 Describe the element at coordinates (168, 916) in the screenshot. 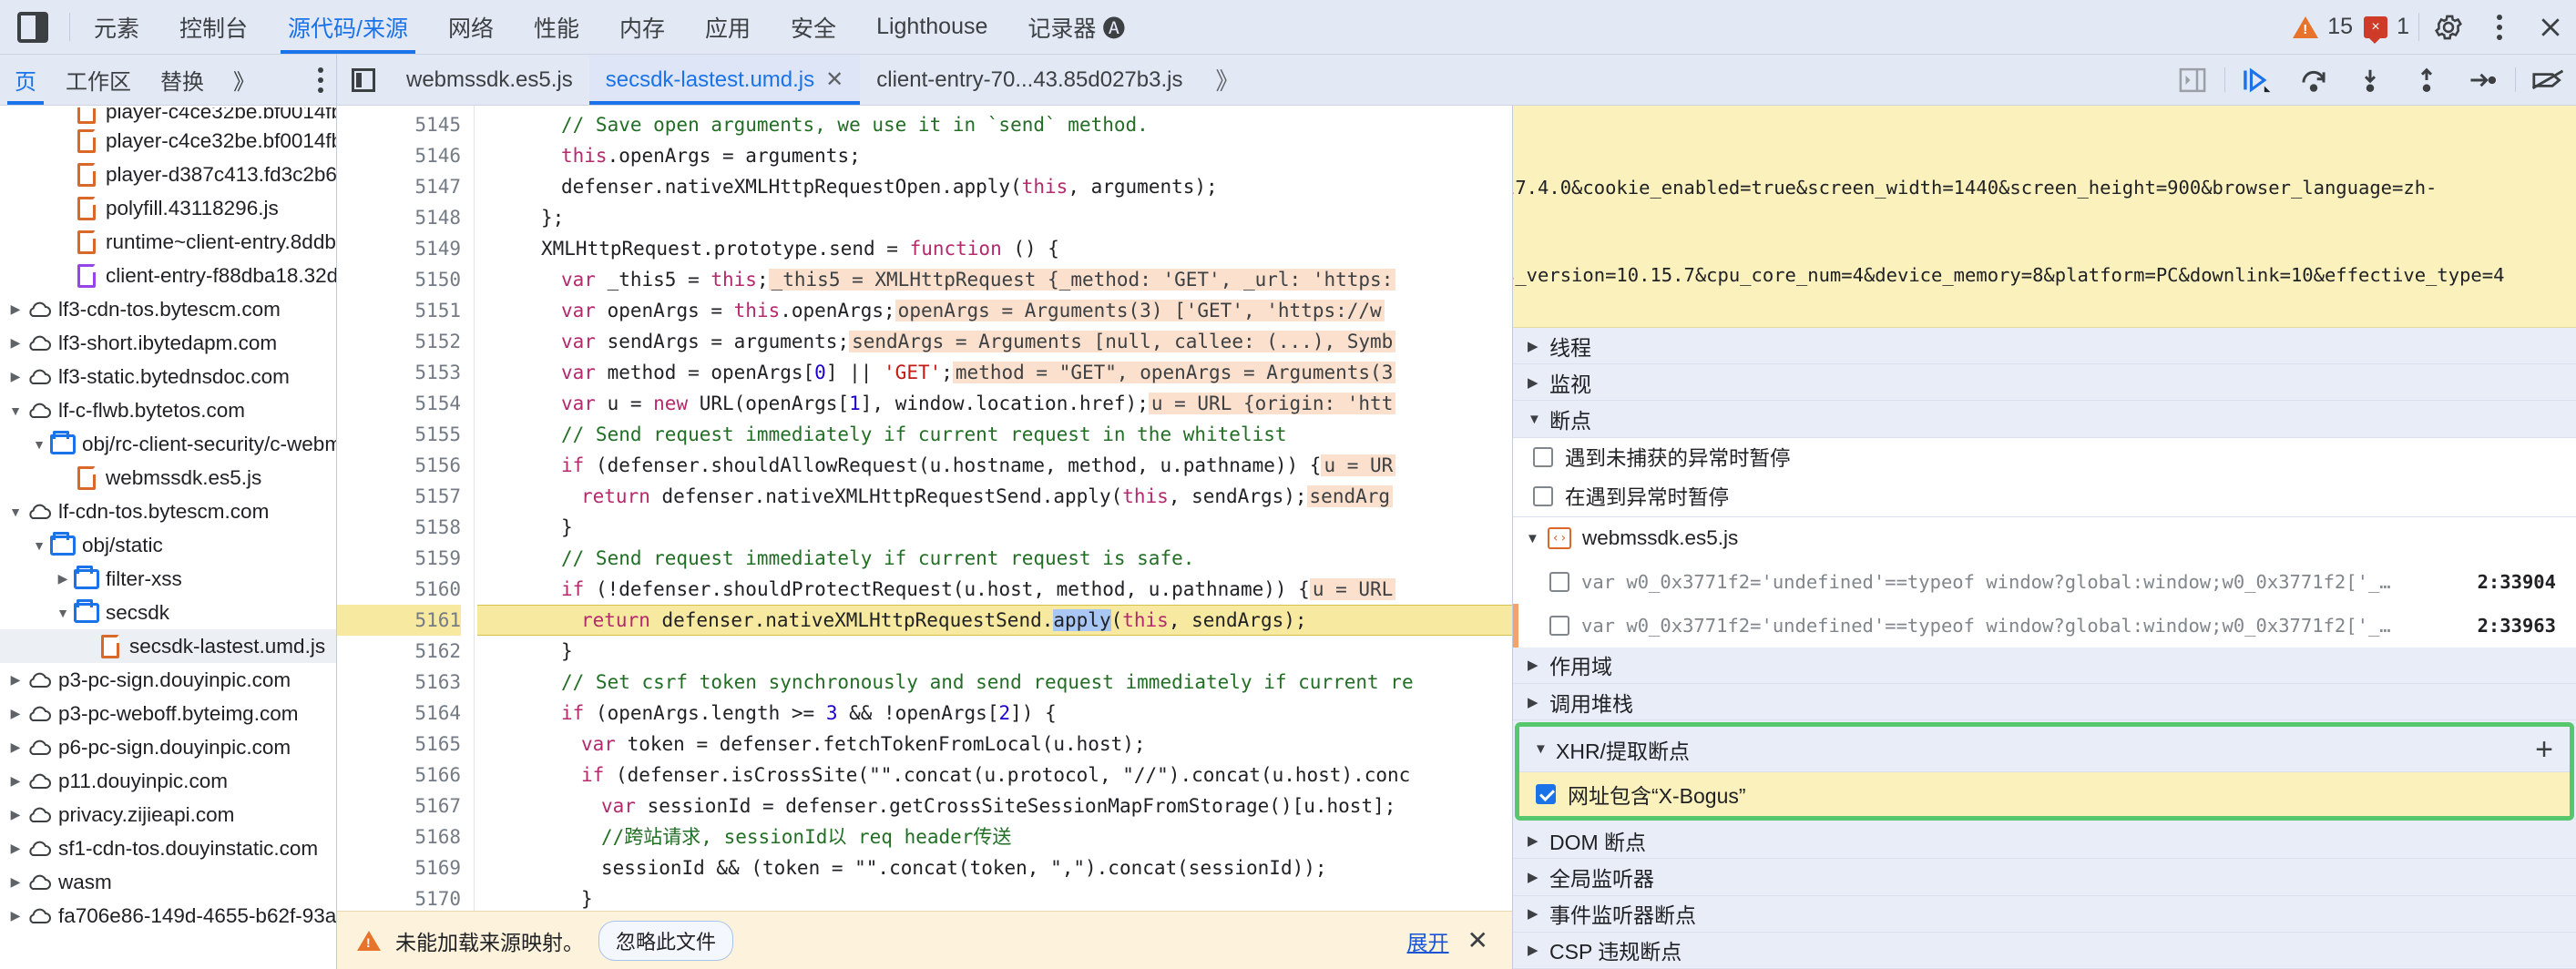

I see `file-tree-row: ▶ fa706e86-149d-4655-b62f-93aef2` at that location.